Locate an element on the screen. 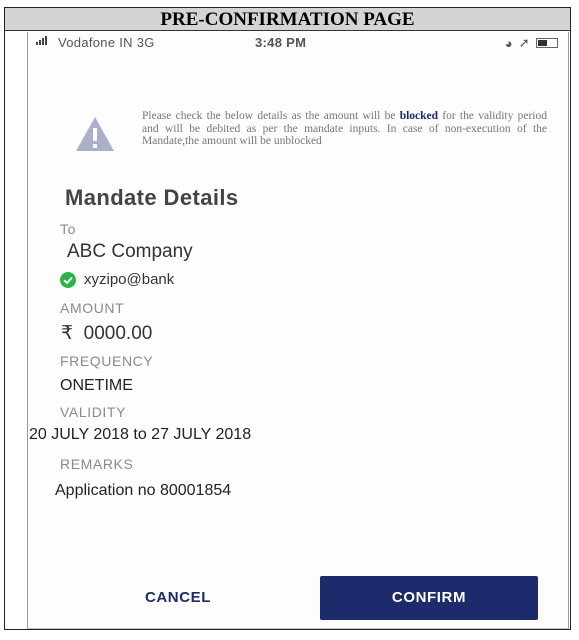 The height and width of the screenshot is (640, 579). validity-label: VALIDITY is located at coordinates (93, 412).